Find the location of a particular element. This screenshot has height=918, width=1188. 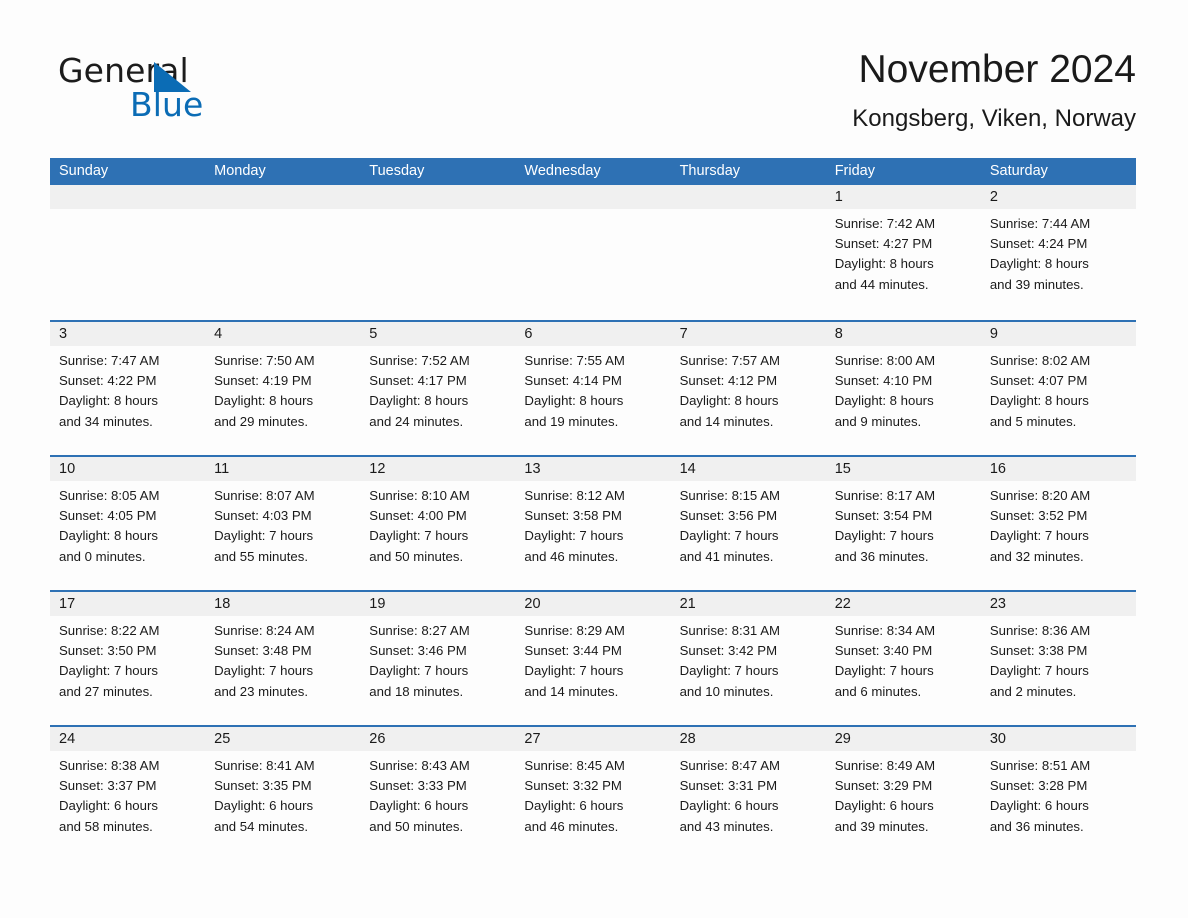

day-detail-line: Sunrise: 8:10 AM is located at coordinates (419, 495).